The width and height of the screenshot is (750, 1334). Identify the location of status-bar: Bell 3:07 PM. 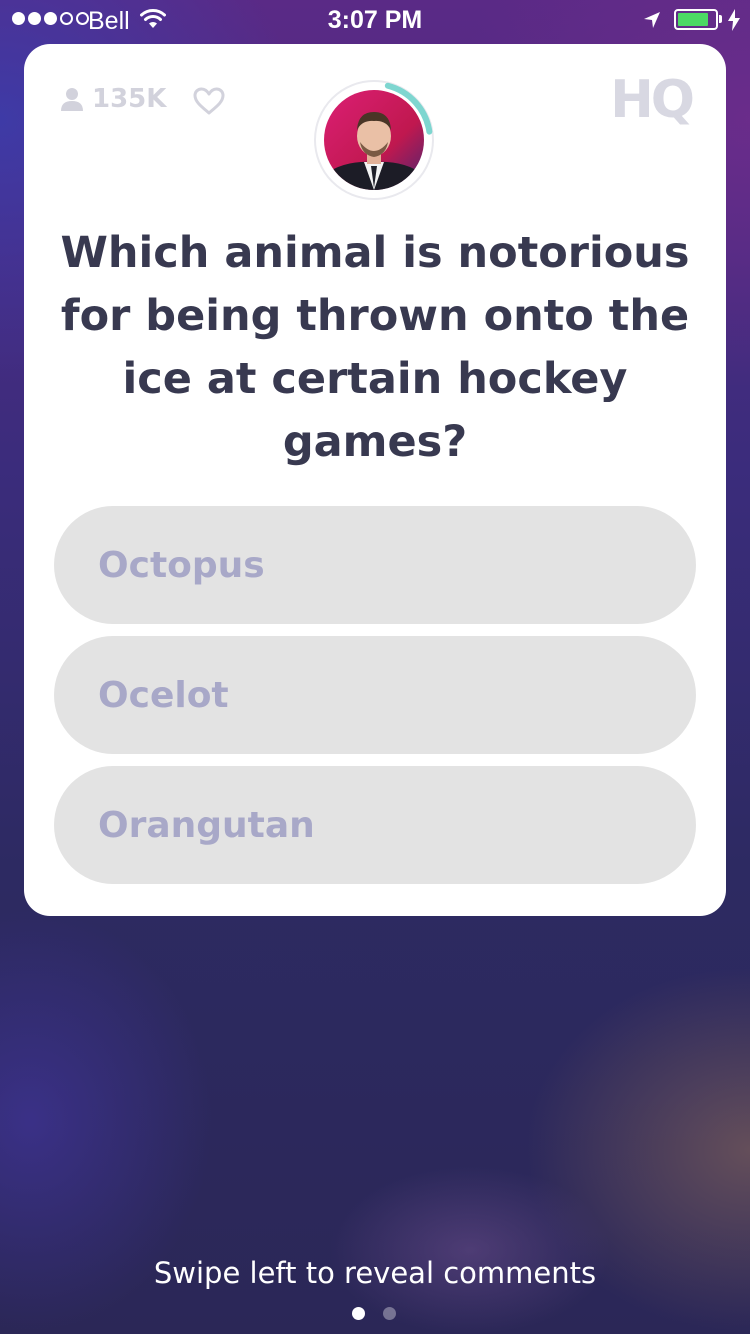
(375, 20).